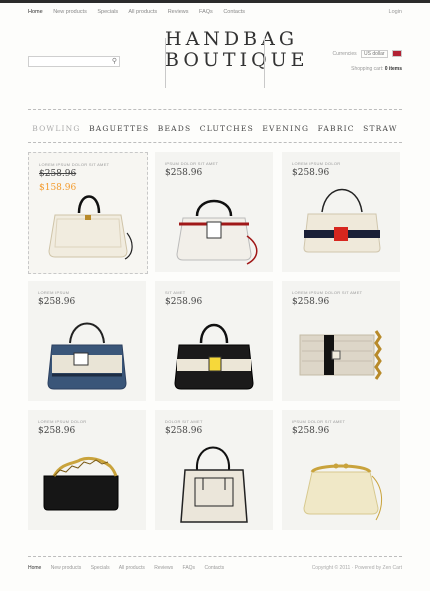 The width and height of the screenshot is (430, 591). What do you see at coordinates (56, 128) in the screenshot?
I see `menu-bowling: BOWLING` at bounding box center [56, 128].